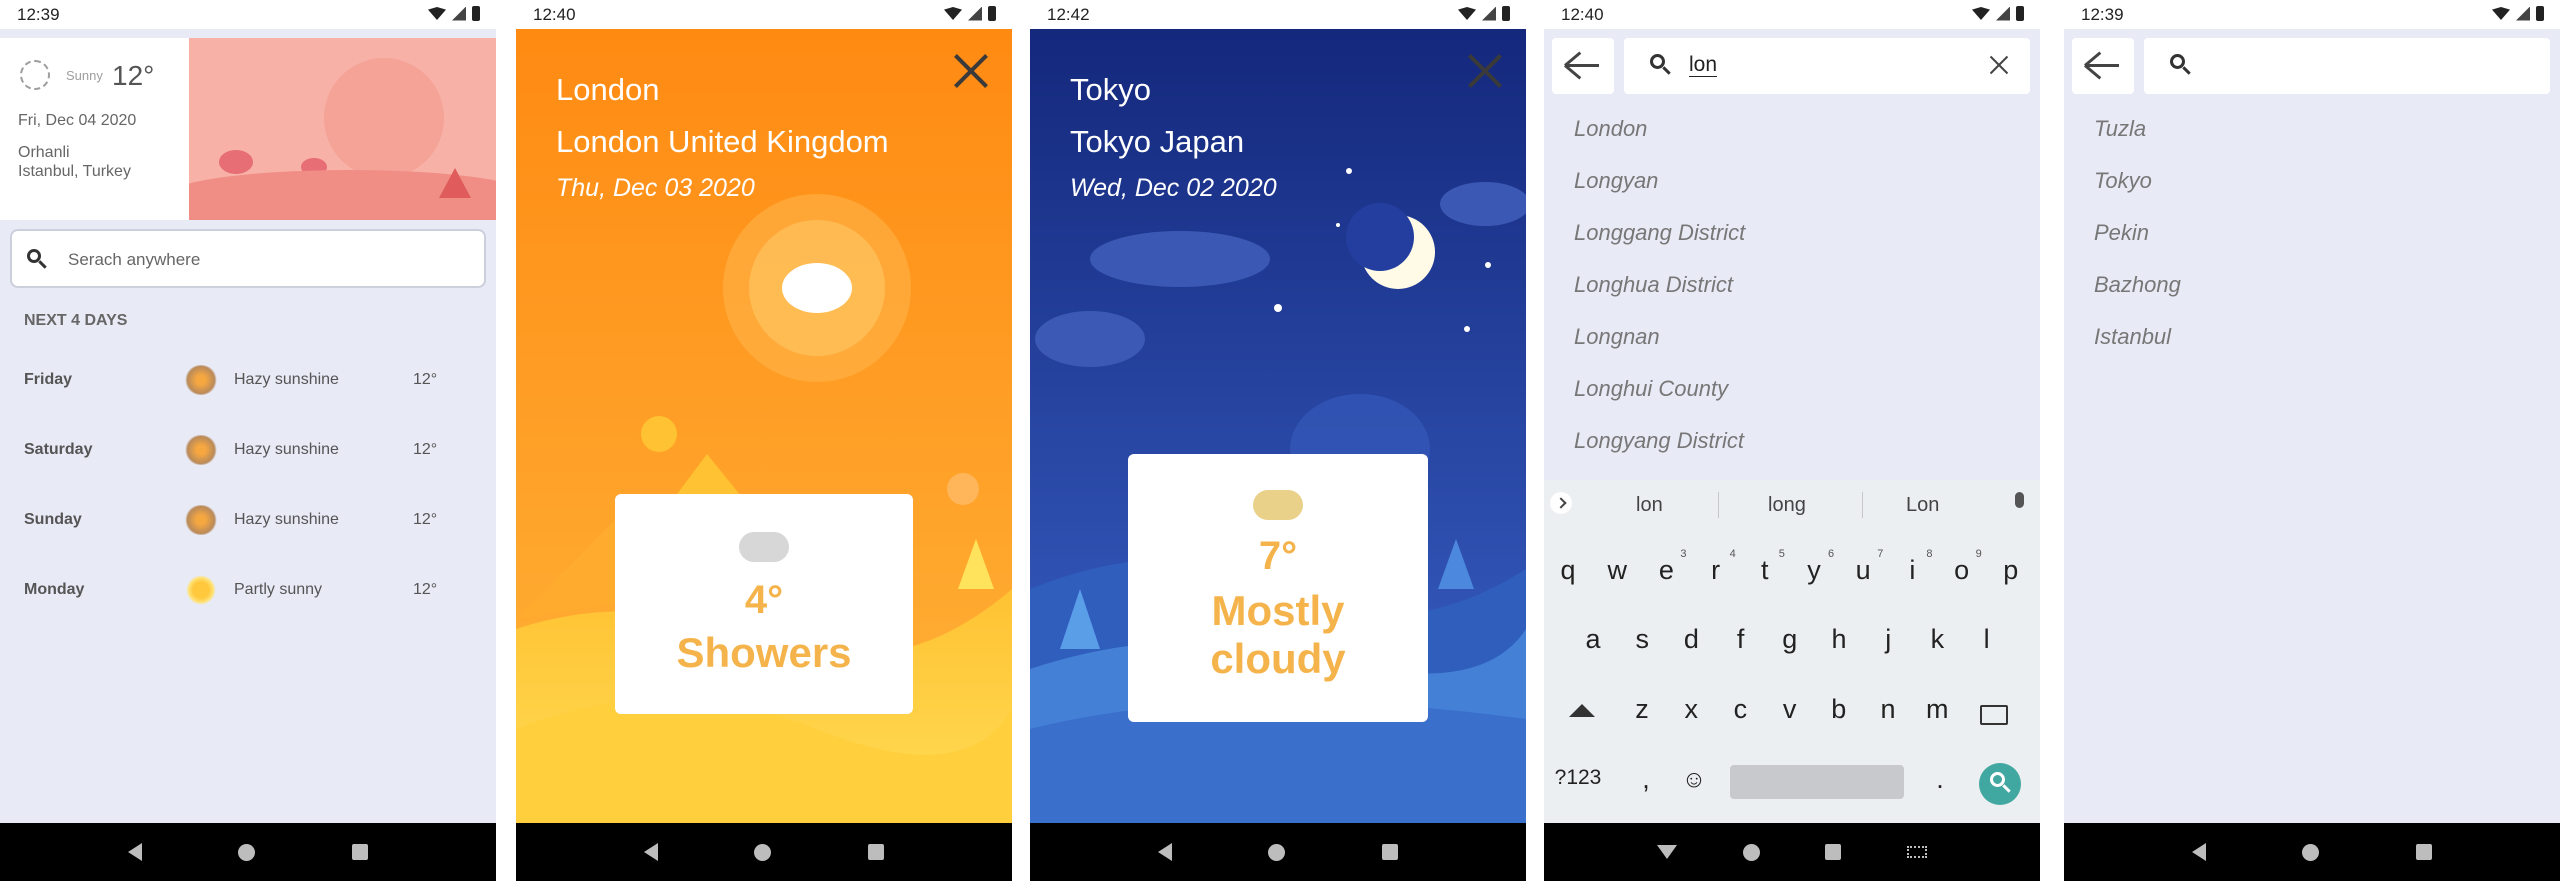 This screenshot has width=2560, height=881. What do you see at coordinates (1732, 554) in the screenshot?
I see `key-hint: 4` at bounding box center [1732, 554].